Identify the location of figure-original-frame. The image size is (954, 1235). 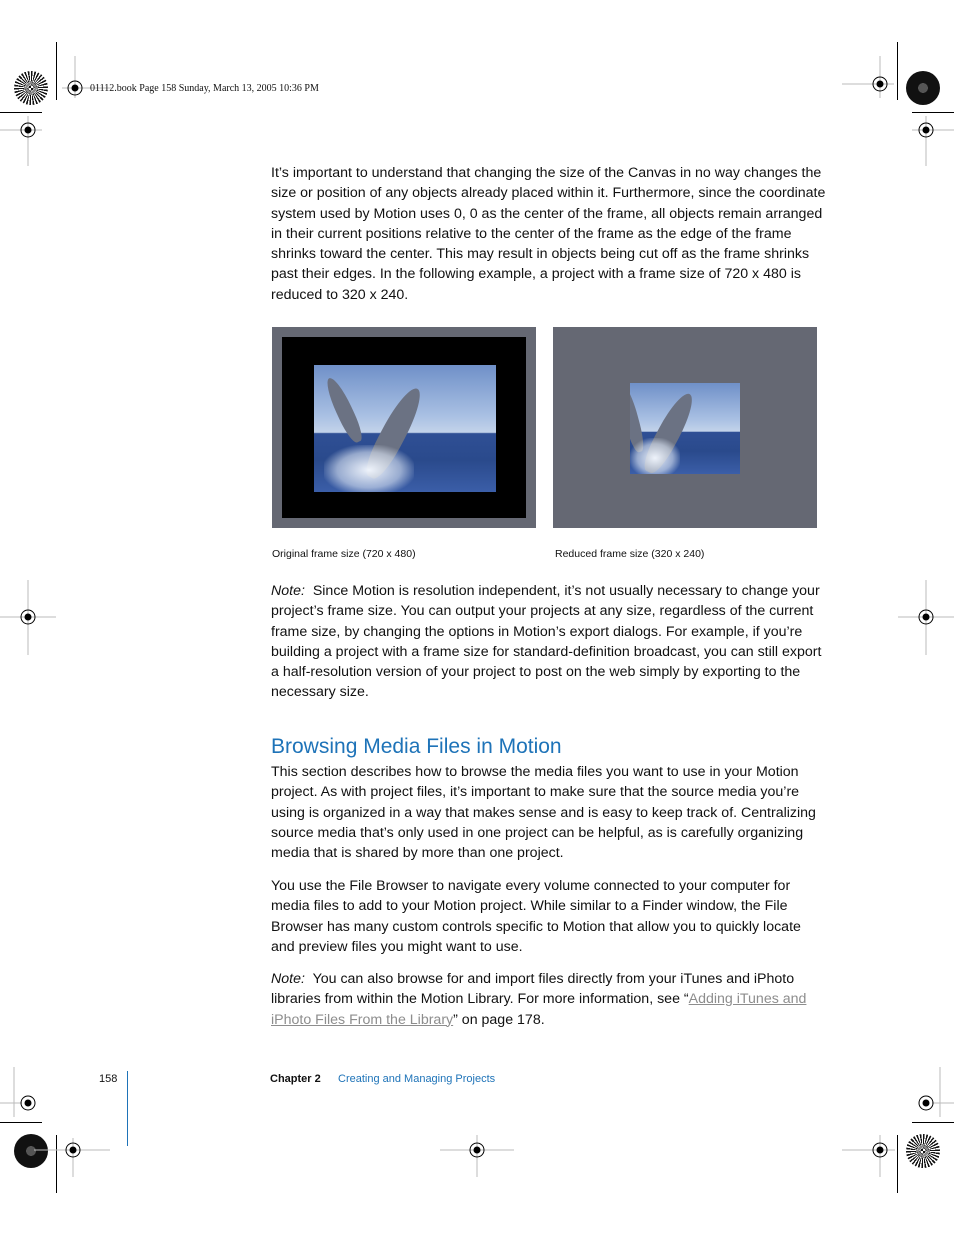
(404, 427).